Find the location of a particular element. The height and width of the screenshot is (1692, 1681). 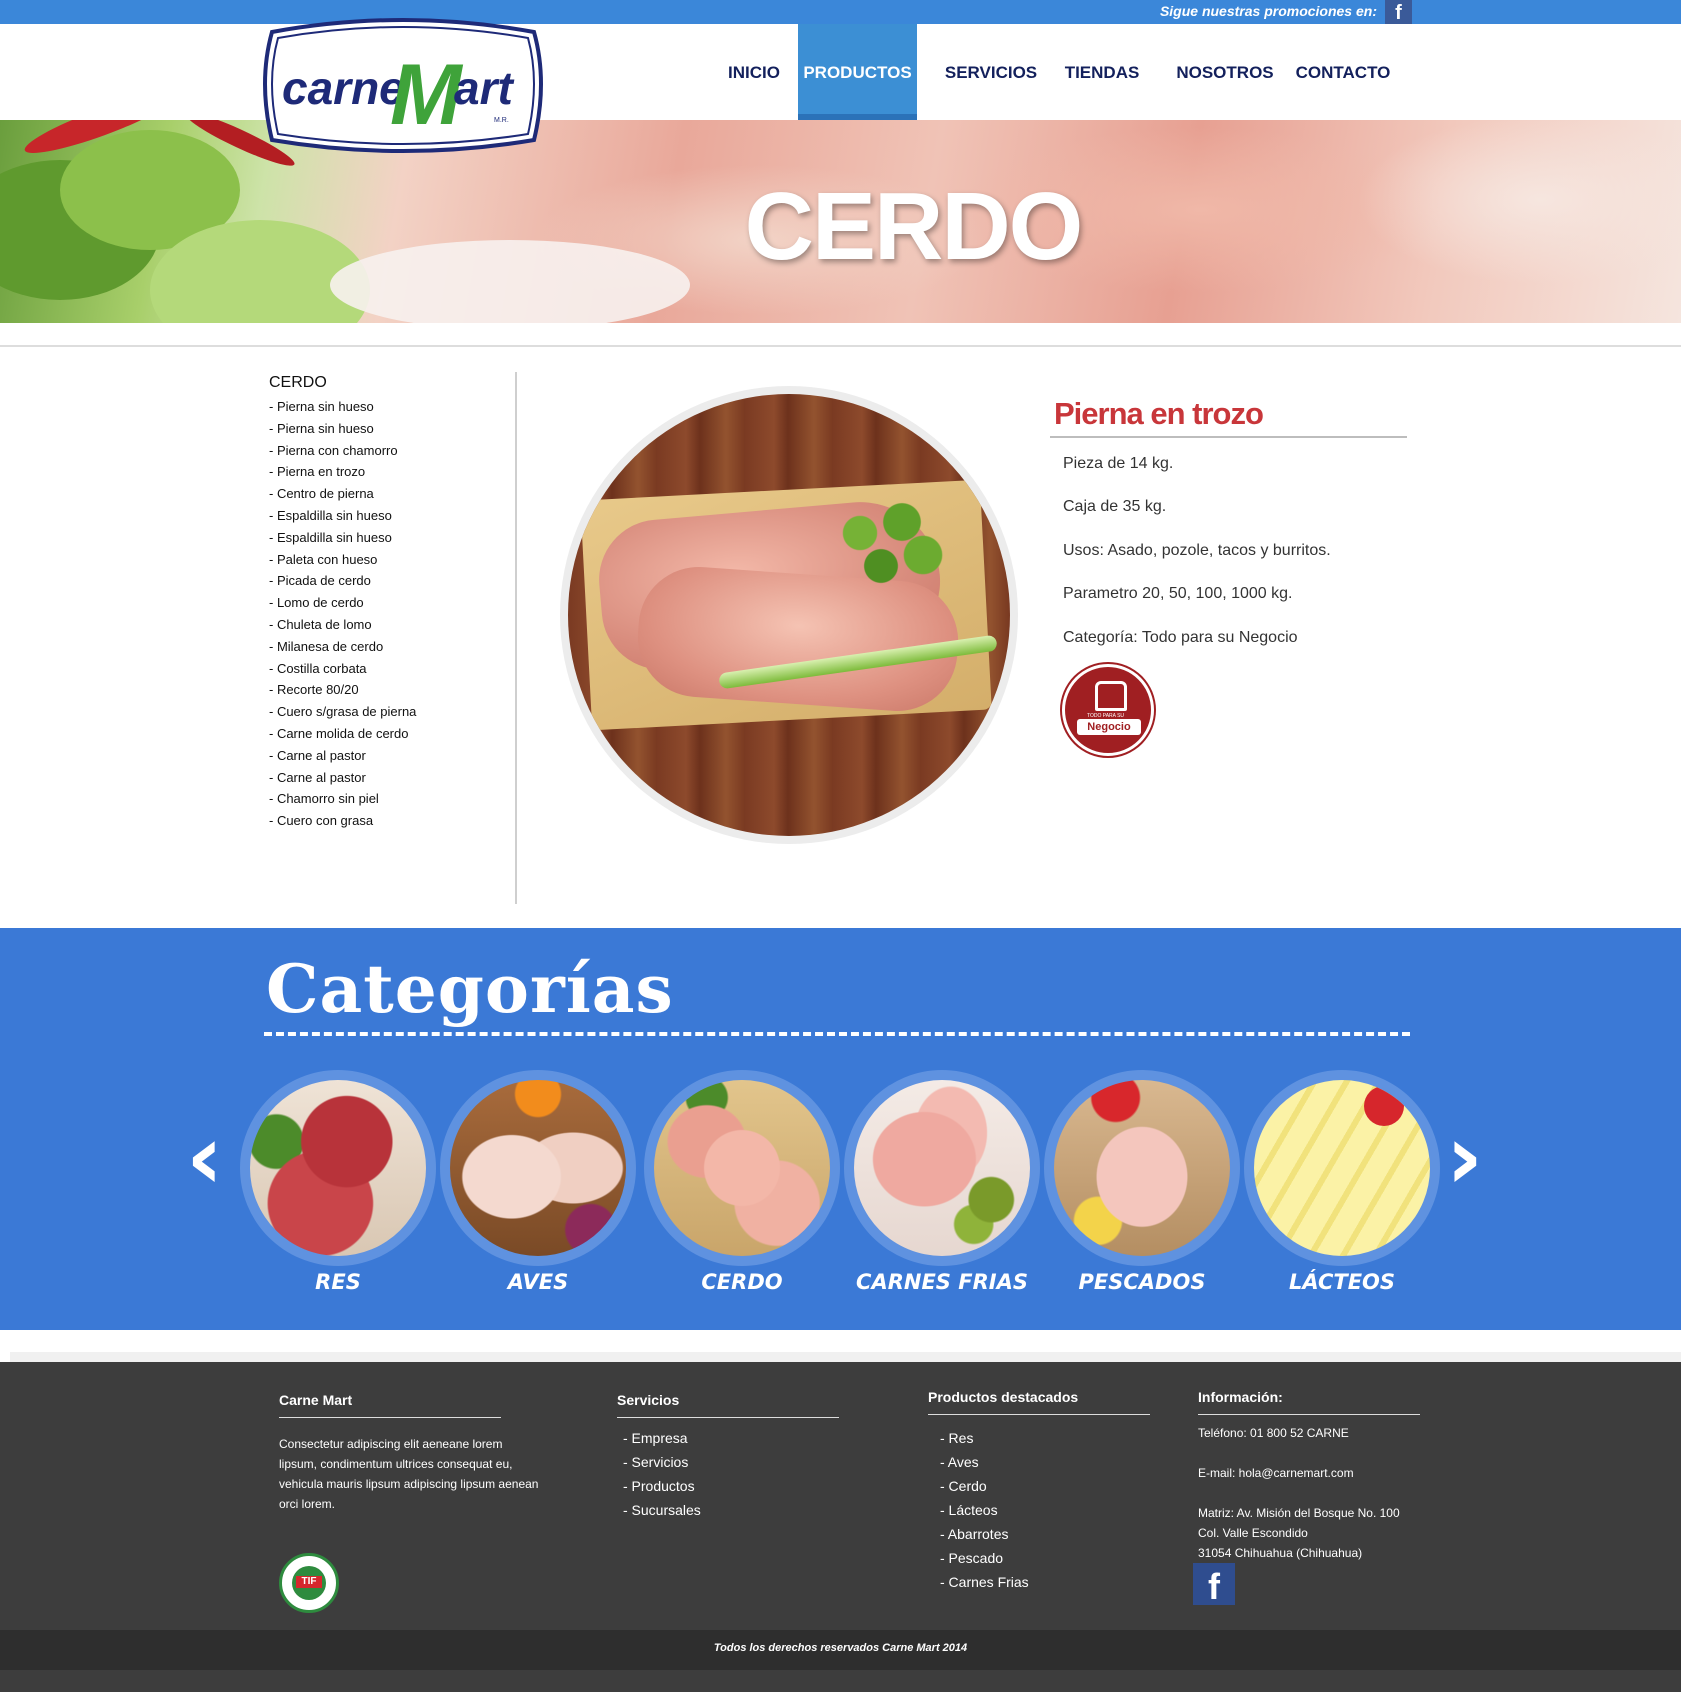

sidebar-item: - Recorte 80/20 is located at coordinates (342, 690).